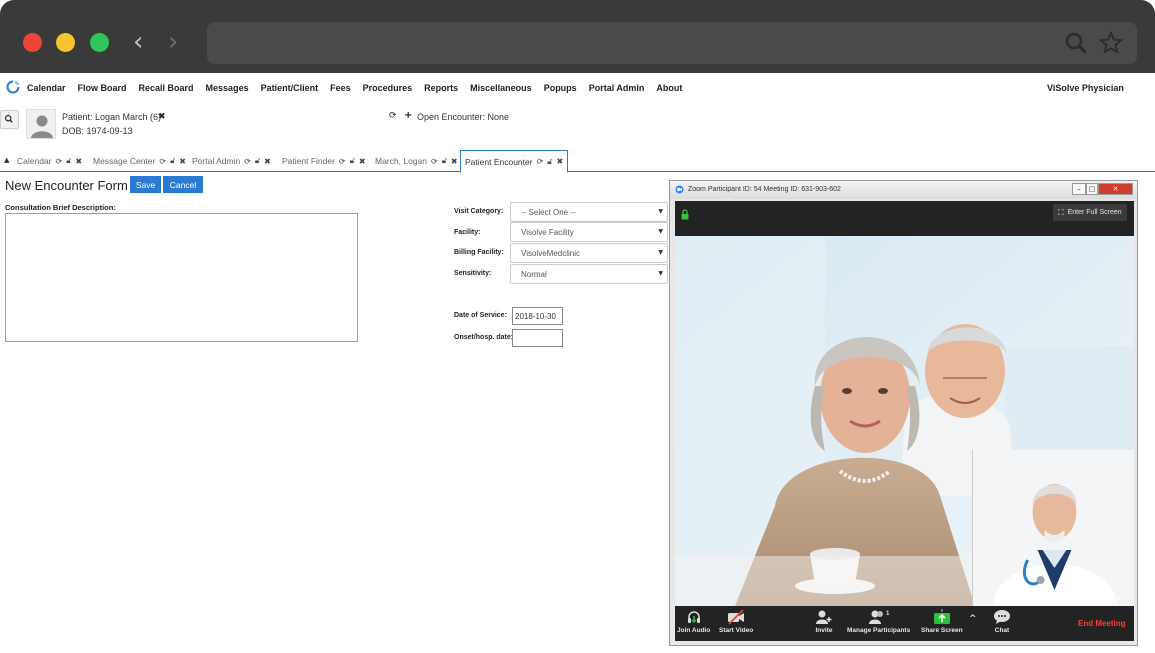 The width and height of the screenshot is (1155, 653). I want to click on browser-chrome: ‹ ›, so click(577, 36).